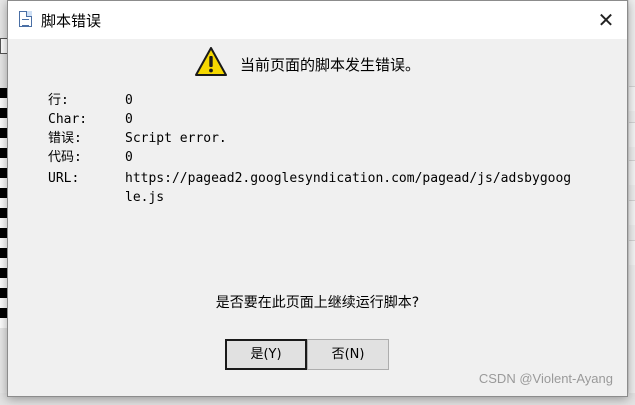  Describe the element at coordinates (211, 61) in the screenshot. I see `warning-icon` at that location.